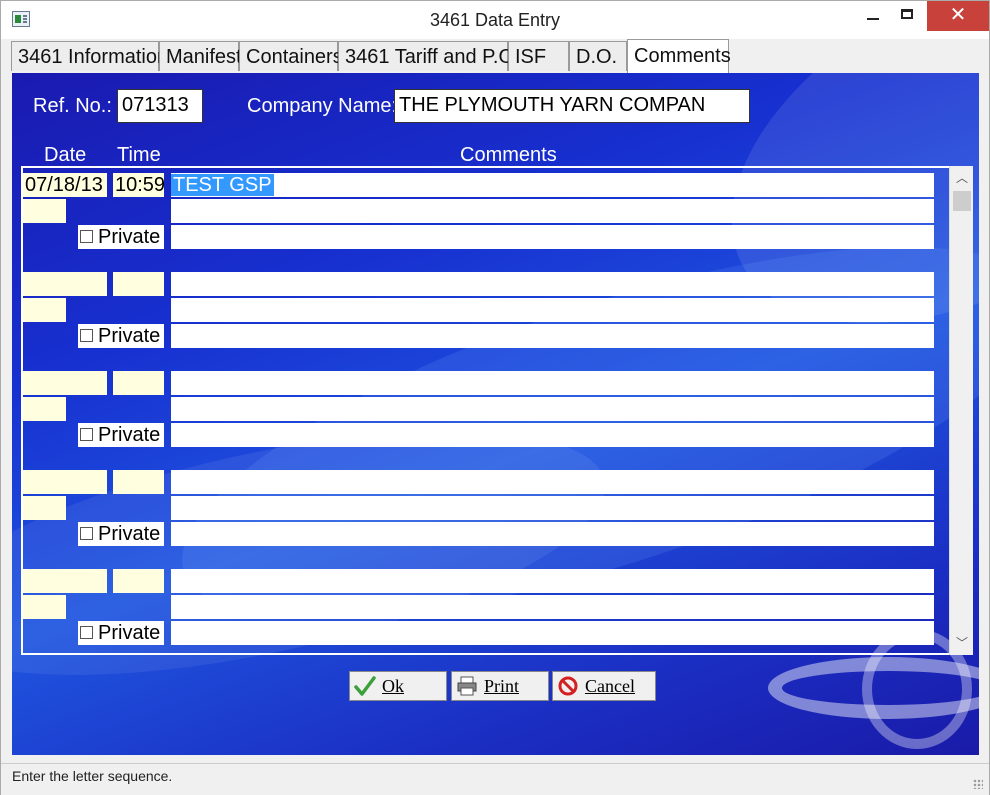 This screenshot has height=795, width=990. What do you see at coordinates (495, 779) in the screenshot?
I see `status-bar: Enter the letter sequence.` at bounding box center [495, 779].